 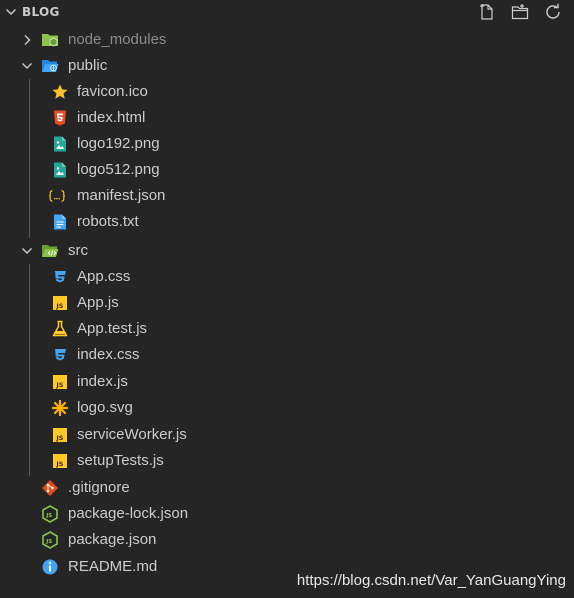 What do you see at coordinates (287, 461) in the screenshot?
I see `file-setup-tests-js: JS setupTests.js` at bounding box center [287, 461].